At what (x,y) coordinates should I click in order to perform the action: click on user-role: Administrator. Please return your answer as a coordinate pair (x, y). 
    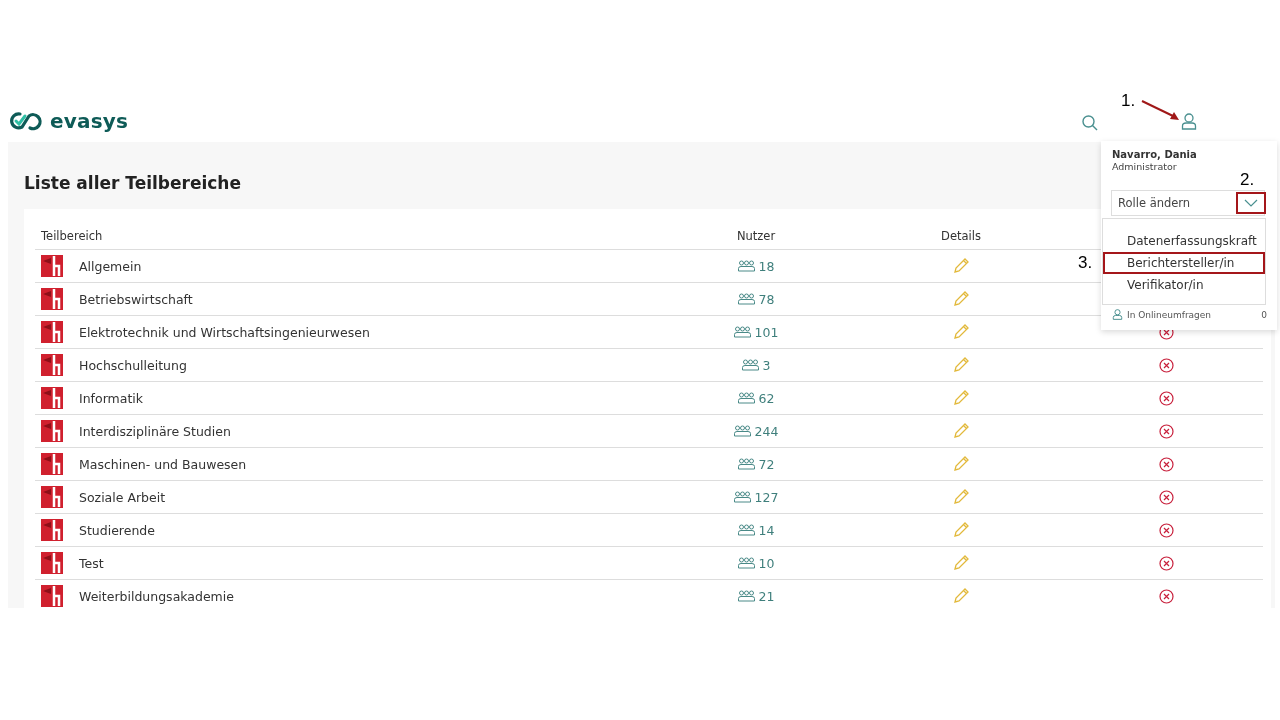
    Looking at the image, I should click on (1145, 166).